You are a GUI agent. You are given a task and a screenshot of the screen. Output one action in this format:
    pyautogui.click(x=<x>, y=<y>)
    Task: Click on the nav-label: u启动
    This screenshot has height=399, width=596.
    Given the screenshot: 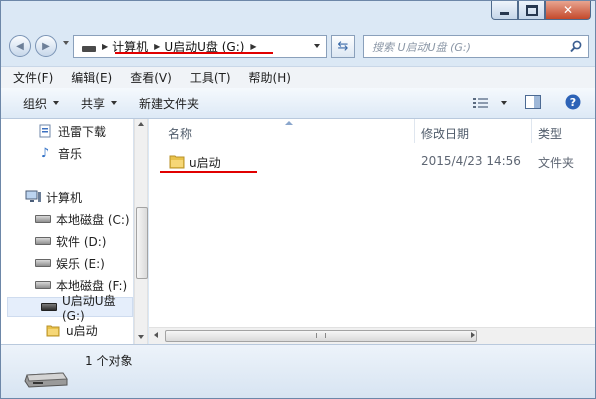 What is the action you would take?
    pyautogui.click(x=82, y=330)
    